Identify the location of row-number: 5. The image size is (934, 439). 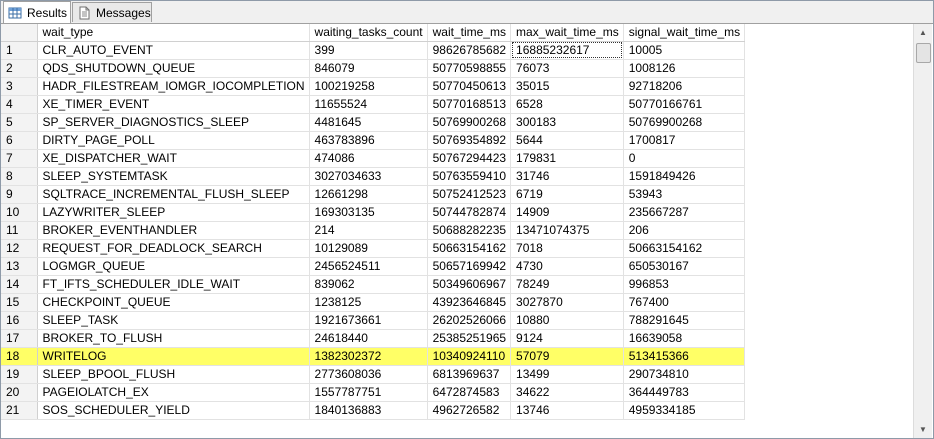
(19, 122).